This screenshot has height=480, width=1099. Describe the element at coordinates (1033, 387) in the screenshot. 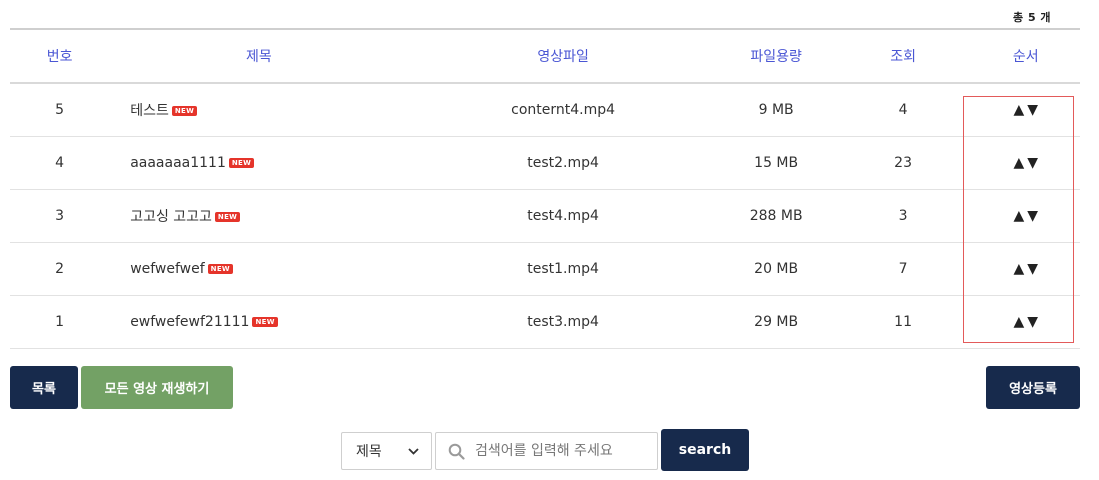

I see `register-video-button: 영상등록` at that location.